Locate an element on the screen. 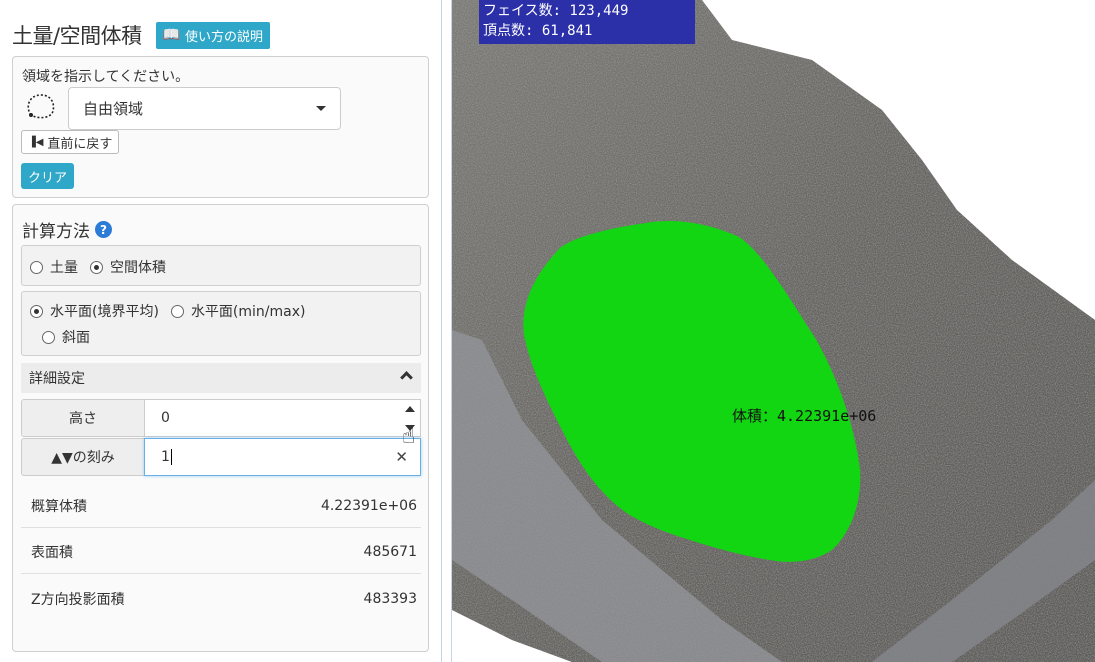 The image size is (1095, 662). method-radio-row: 土量 空間体積 is located at coordinates (102, 267).